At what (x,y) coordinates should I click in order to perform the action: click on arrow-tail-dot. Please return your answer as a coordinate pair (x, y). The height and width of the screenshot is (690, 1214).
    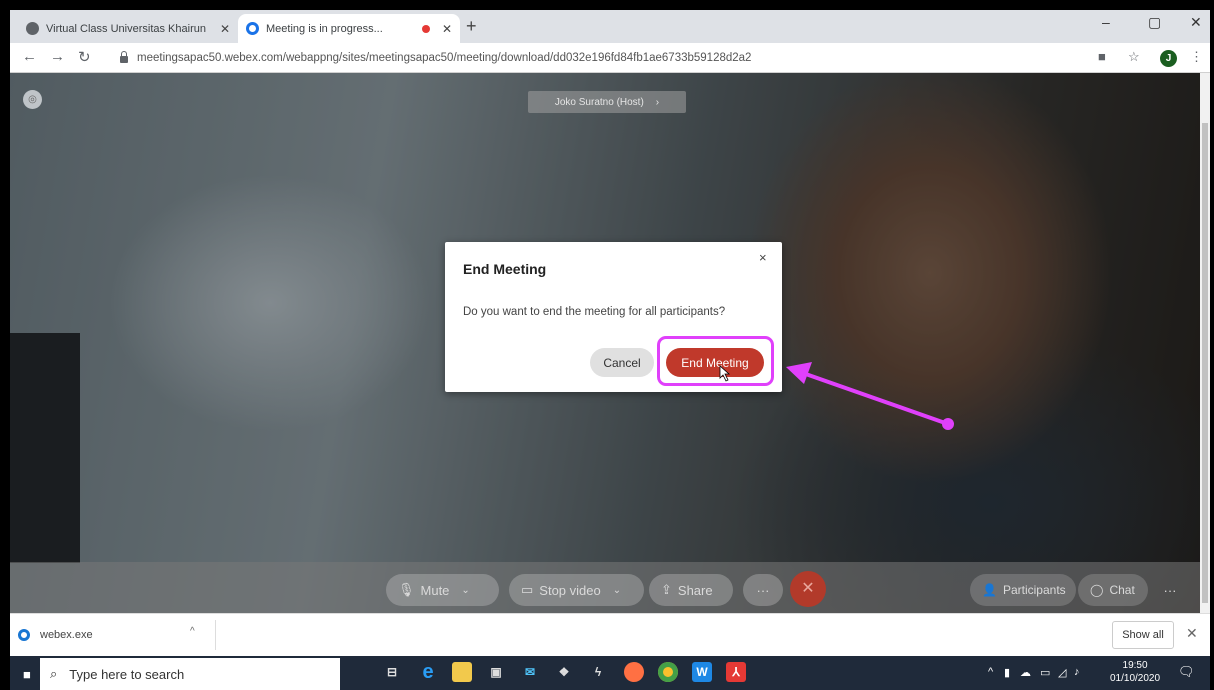
    Looking at the image, I should click on (948, 424).